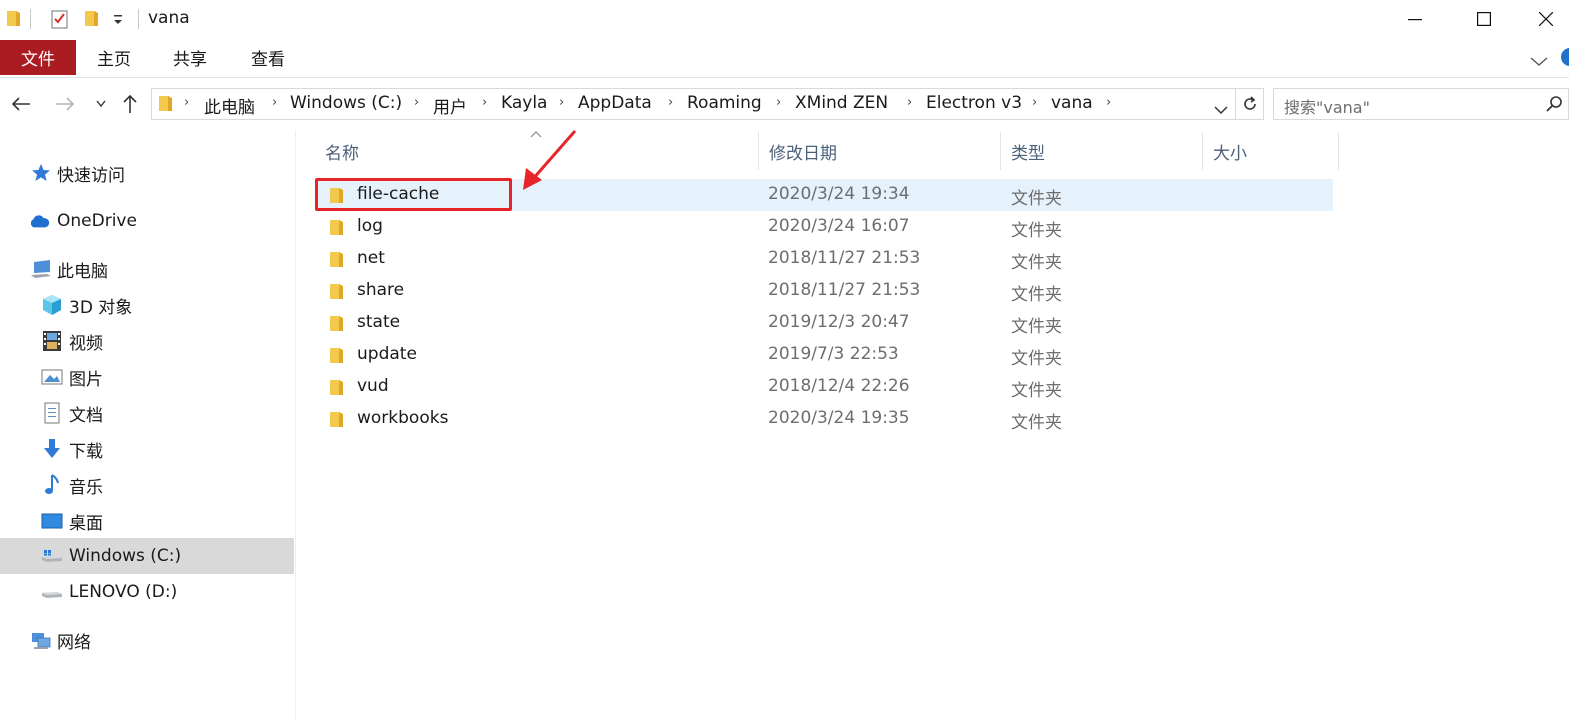 The height and width of the screenshot is (720, 1569). What do you see at coordinates (346, 103) in the screenshot?
I see `breadcrumb-c-drive: Windows (C:)` at bounding box center [346, 103].